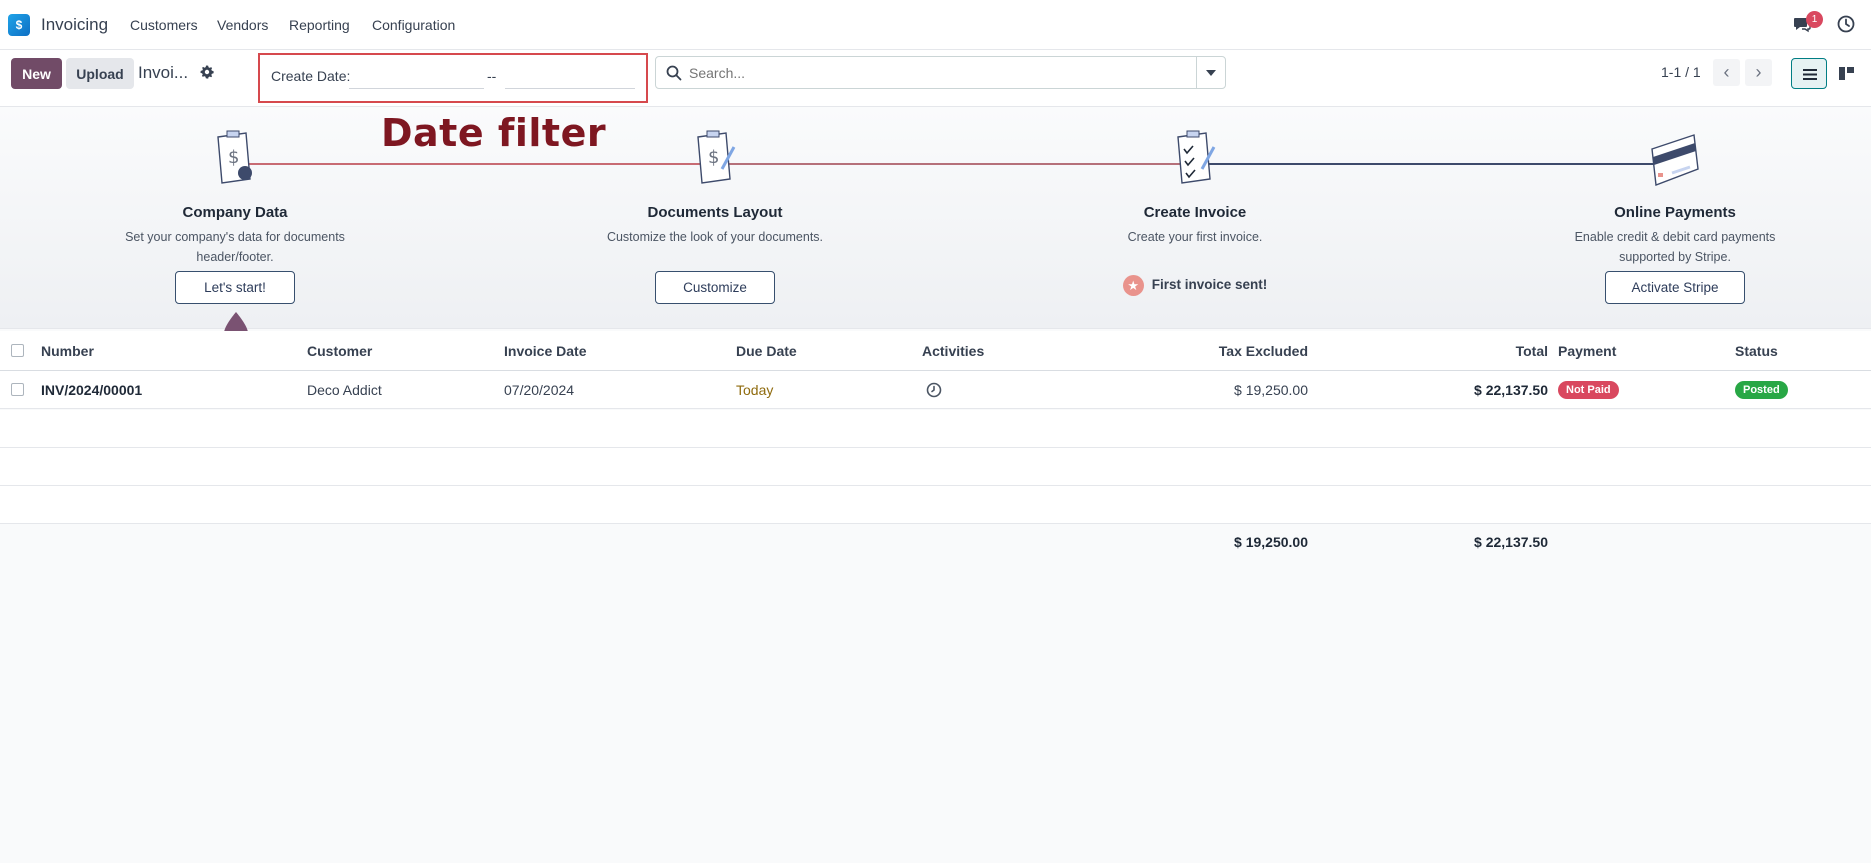 Image resolution: width=1871 pixels, height=863 pixels. I want to click on step-done-status: ★ First invoice sent!, so click(1195, 285).